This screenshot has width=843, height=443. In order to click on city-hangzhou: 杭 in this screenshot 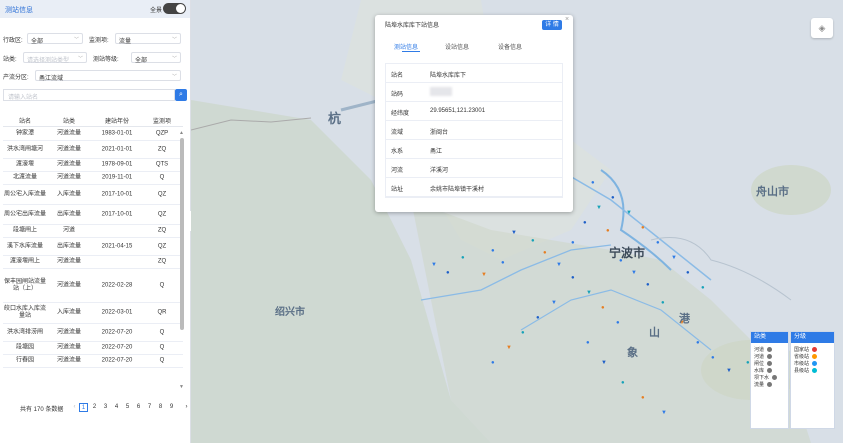, I will do `click(335, 118)`.